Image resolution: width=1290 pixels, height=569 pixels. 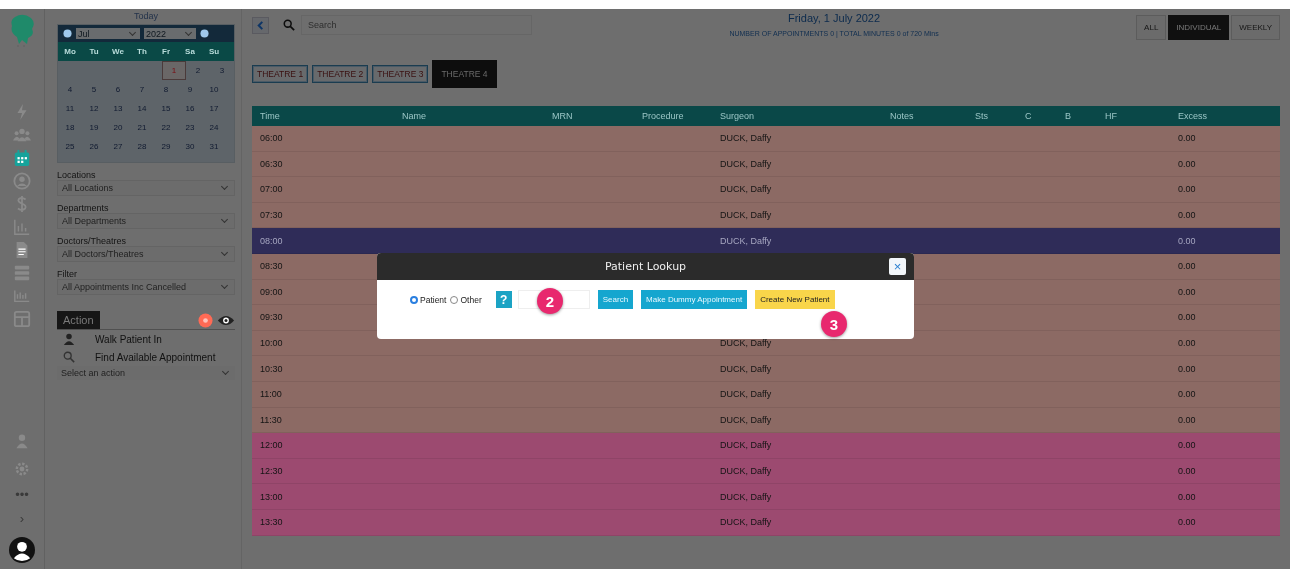 What do you see at coordinates (142, 52) in the screenshot?
I see `weekday-label: Th` at bounding box center [142, 52].